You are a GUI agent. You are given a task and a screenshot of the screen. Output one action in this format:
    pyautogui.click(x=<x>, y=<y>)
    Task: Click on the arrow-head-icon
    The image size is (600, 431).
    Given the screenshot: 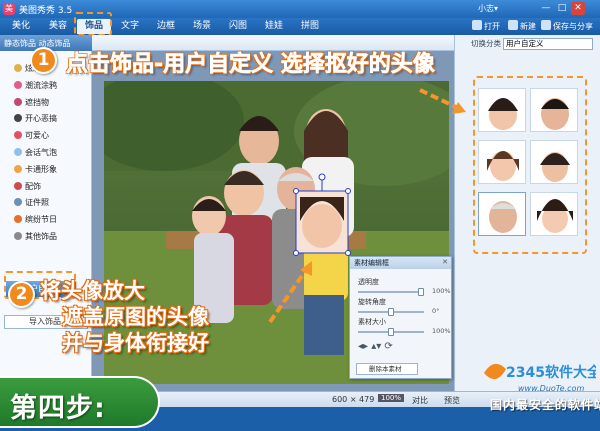 What is the action you would take?
    pyautogui.click(x=306, y=268)
    